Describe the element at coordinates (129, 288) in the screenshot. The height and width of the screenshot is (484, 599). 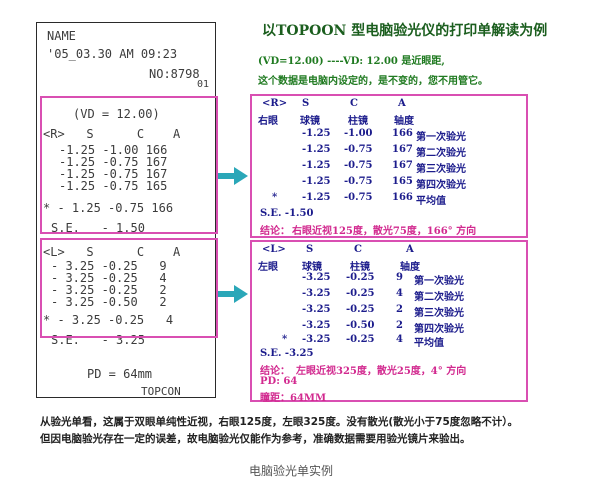
I see `receipt-left-highlight` at that location.